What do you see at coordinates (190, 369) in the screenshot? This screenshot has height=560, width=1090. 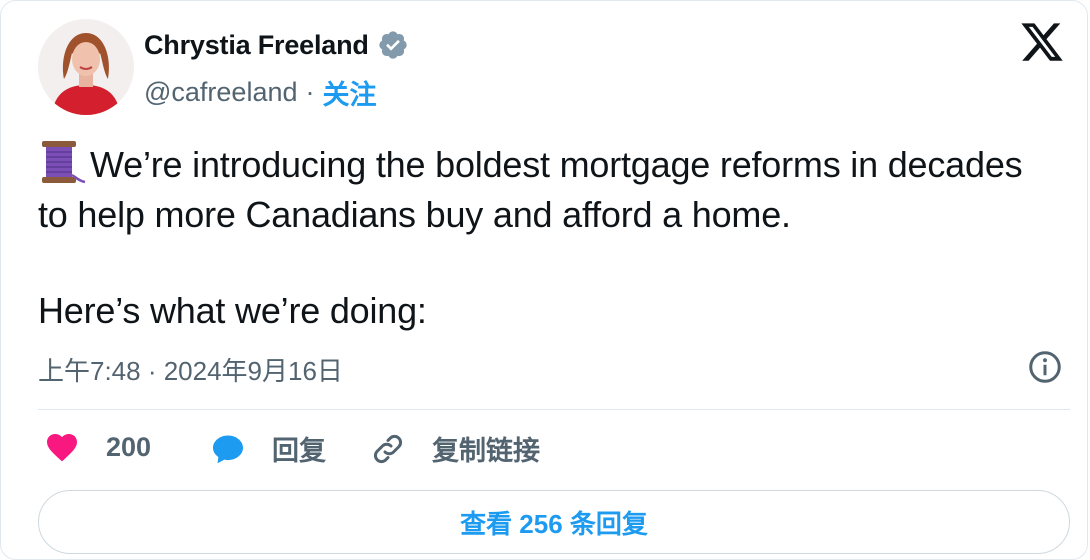 I see `tweet-timestamp: 上午7:48 · 2024年9月16日` at bounding box center [190, 369].